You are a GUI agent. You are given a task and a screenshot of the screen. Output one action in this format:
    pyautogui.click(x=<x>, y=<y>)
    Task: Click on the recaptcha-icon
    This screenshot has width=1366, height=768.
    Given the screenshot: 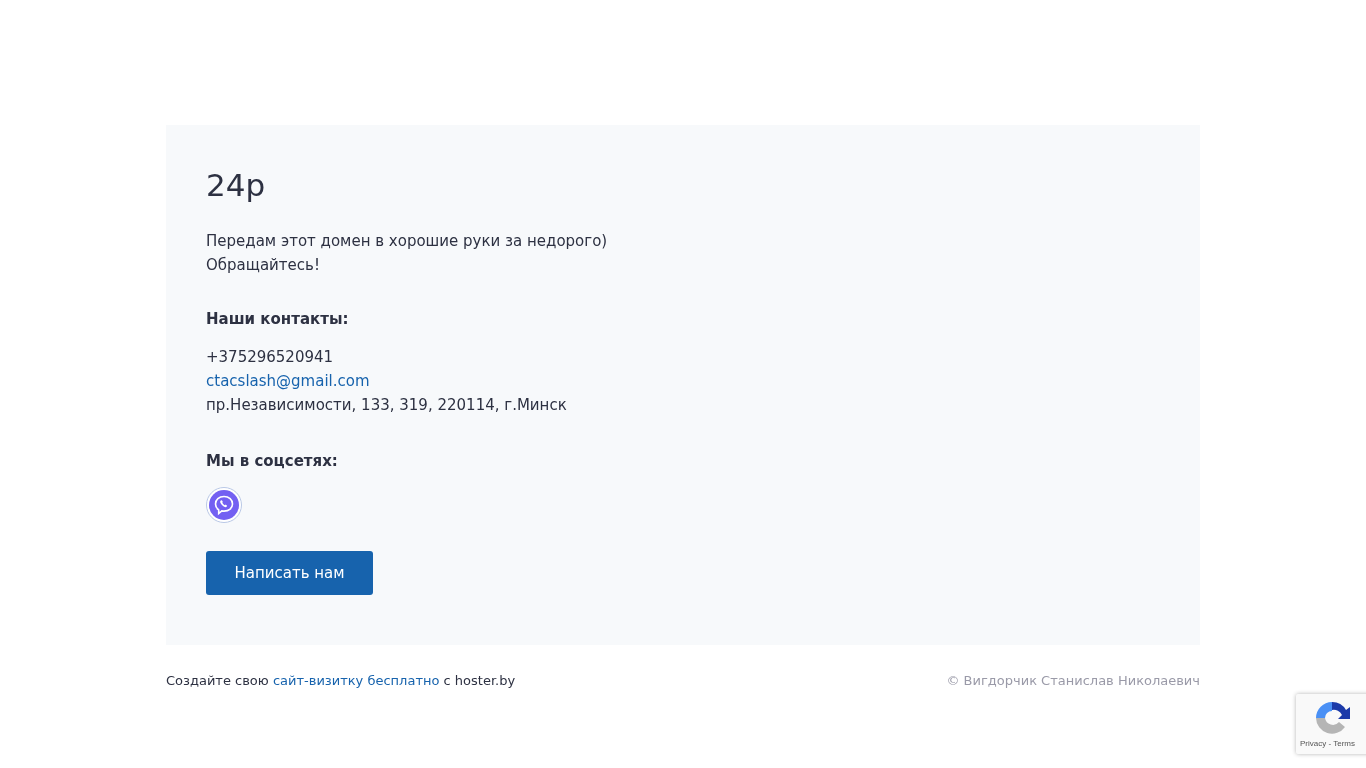 What is the action you would take?
    pyautogui.click(x=1332, y=718)
    